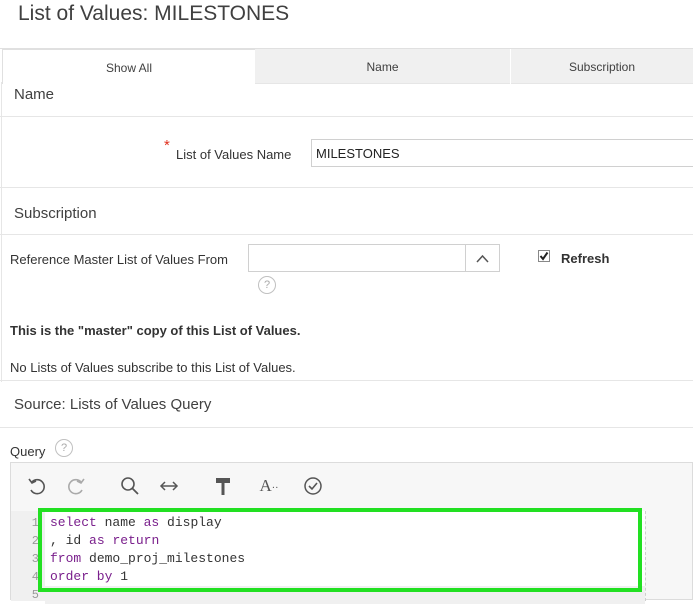 This screenshot has width=693, height=604. Describe the element at coordinates (313, 486) in the screenshot. I see `validate-icon` at that location.